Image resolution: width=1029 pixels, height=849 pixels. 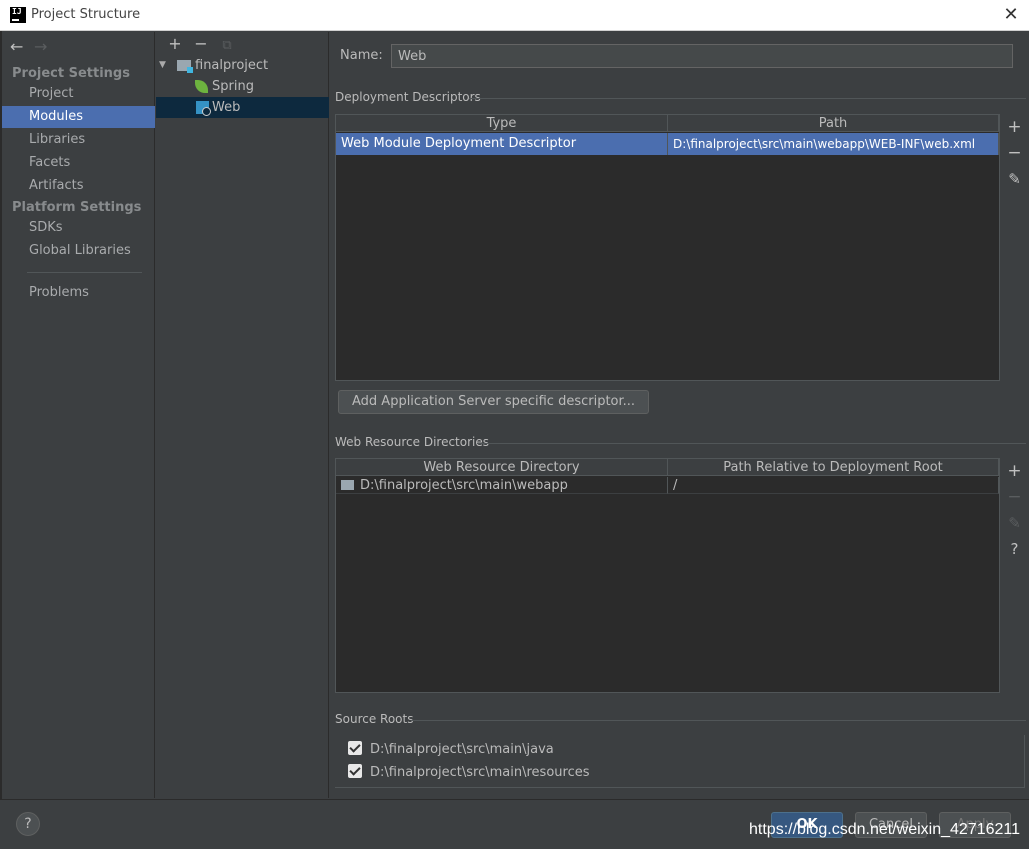 I want to click on name-label: Name:, so click(x=361, y=55).